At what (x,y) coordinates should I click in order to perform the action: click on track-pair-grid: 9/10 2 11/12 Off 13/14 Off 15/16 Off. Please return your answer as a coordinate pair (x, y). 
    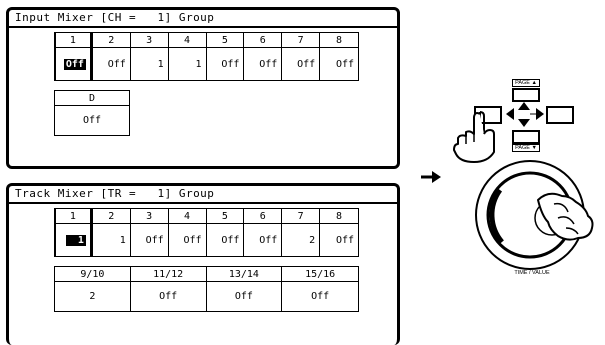
    Looking at the image, I should click on (206, 289).